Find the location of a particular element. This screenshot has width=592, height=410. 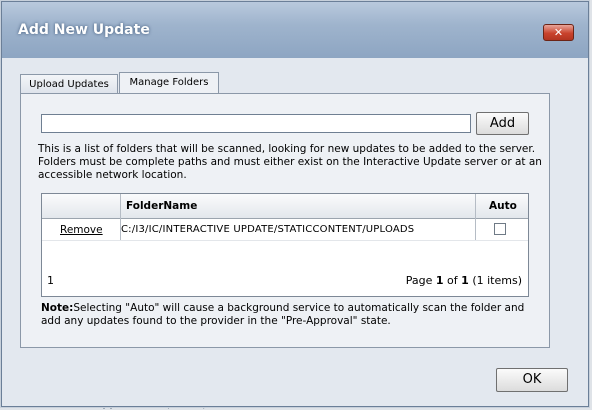

close-button: ✕ is located at coordinates (558, 32).